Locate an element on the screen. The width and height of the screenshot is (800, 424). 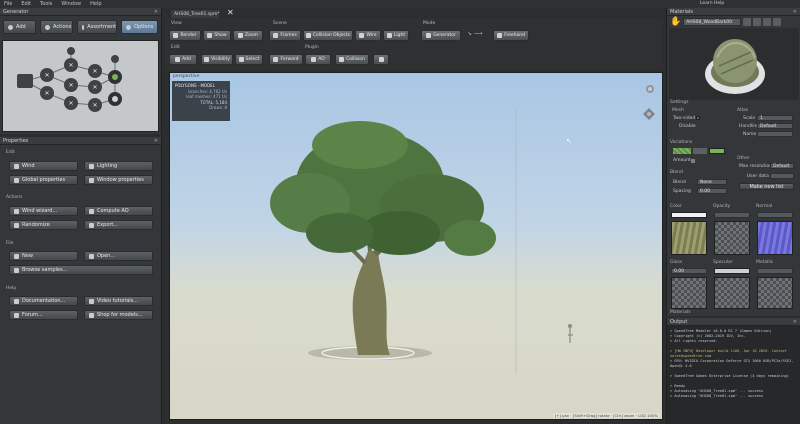
gloss-texture-slot is located at coordinates (689, 293).